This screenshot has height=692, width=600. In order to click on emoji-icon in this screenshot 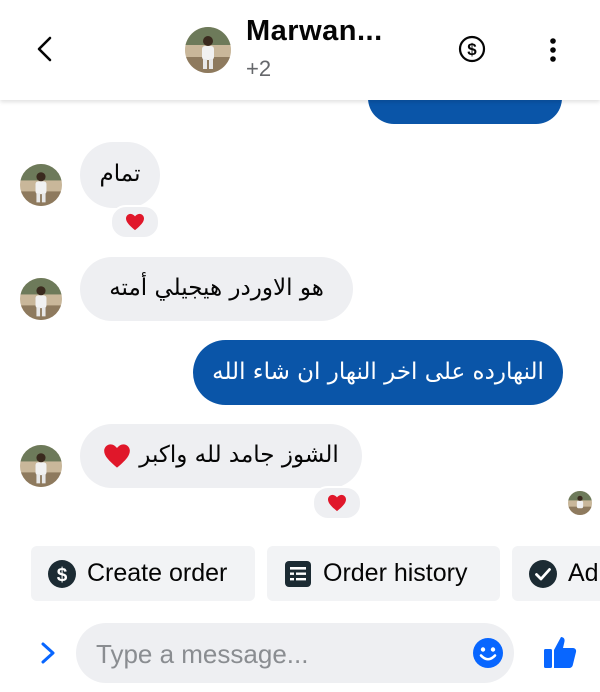, I will do `click(488, 653)`.